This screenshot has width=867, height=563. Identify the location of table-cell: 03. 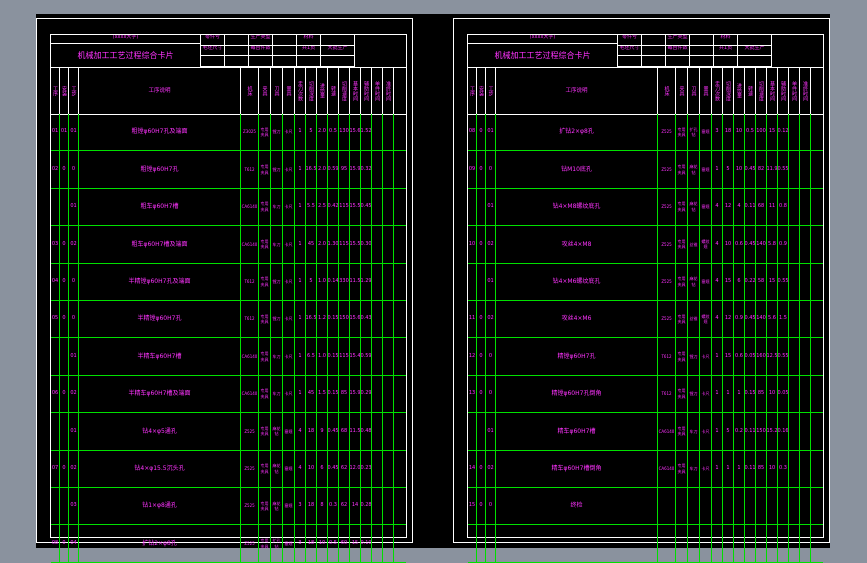
(55, 244).